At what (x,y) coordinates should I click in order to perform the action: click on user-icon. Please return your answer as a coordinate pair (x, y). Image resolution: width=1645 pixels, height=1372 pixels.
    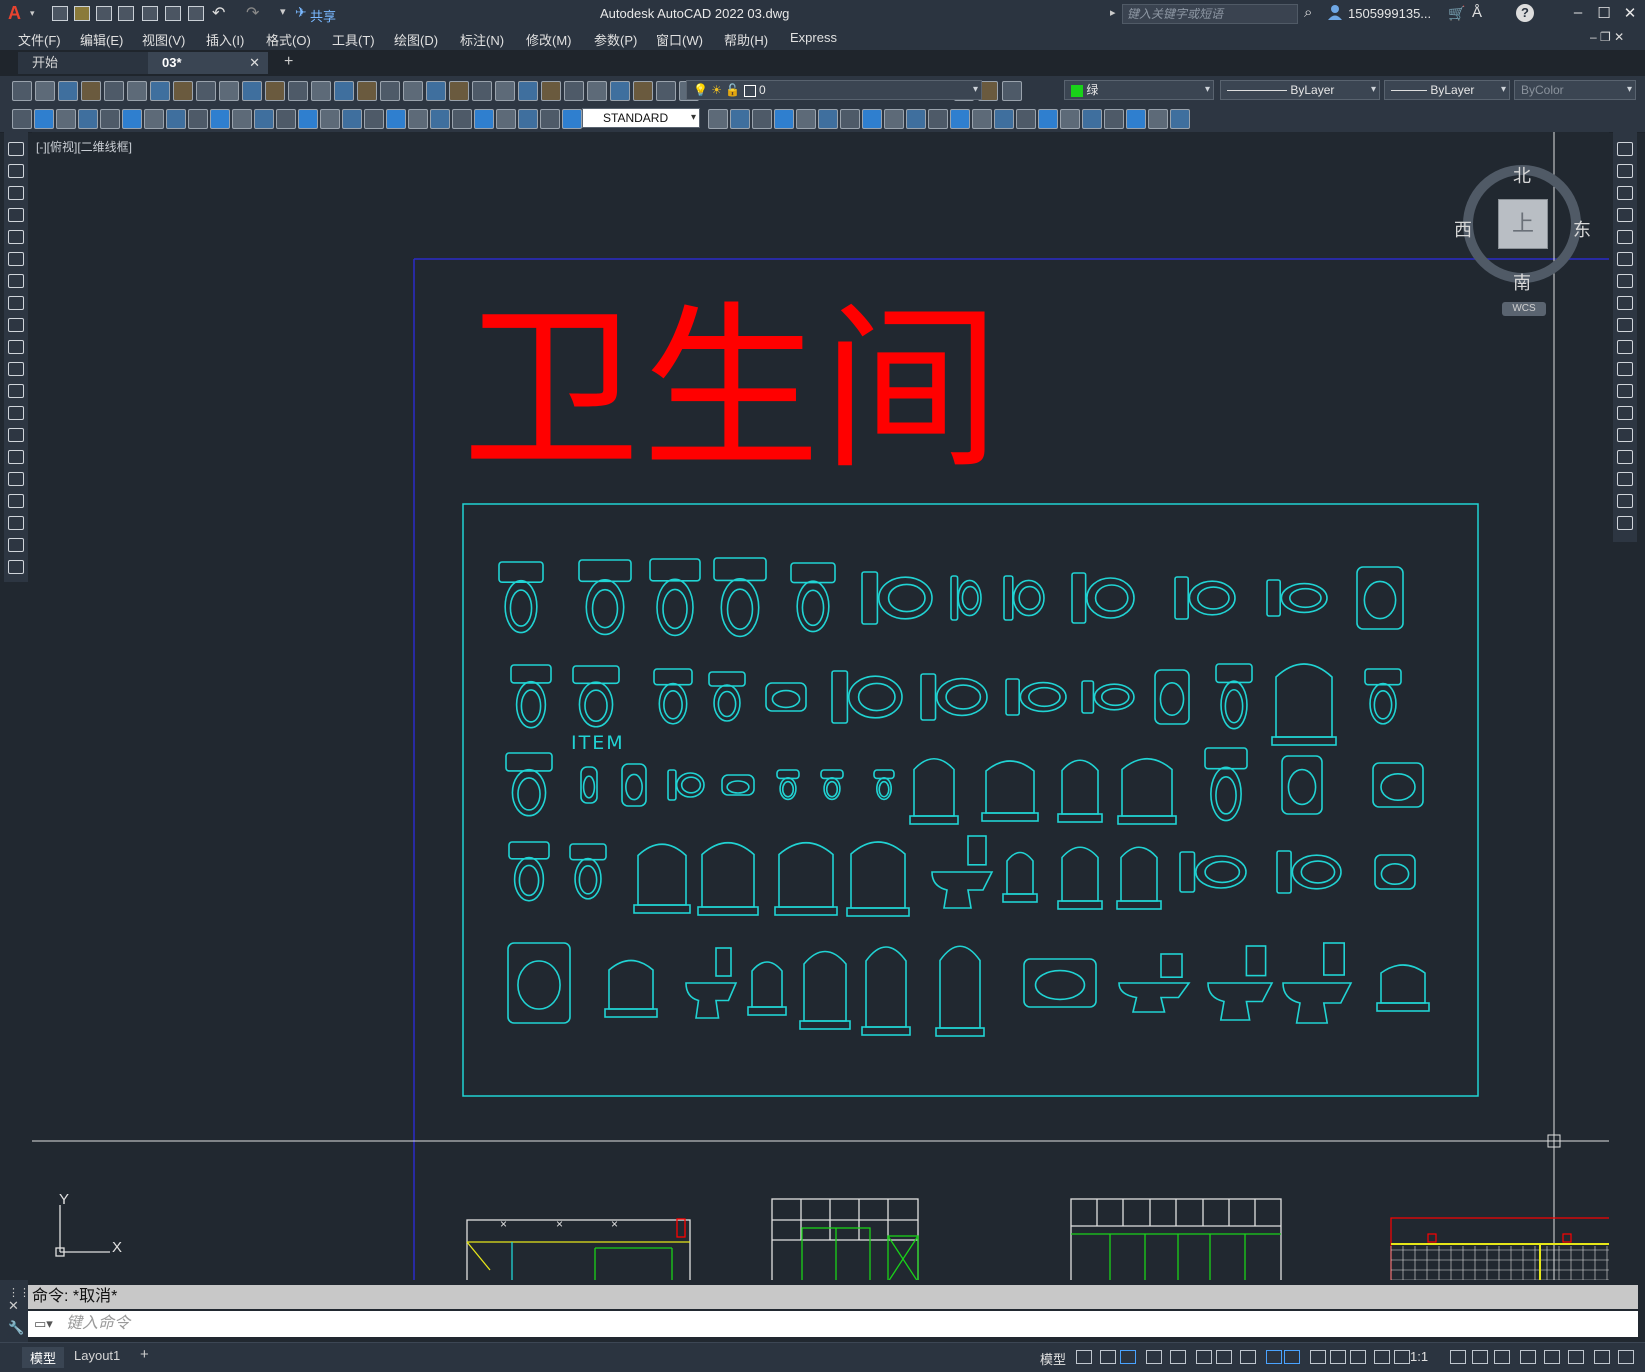
    Looking at the image, I should click on (1335, 12).